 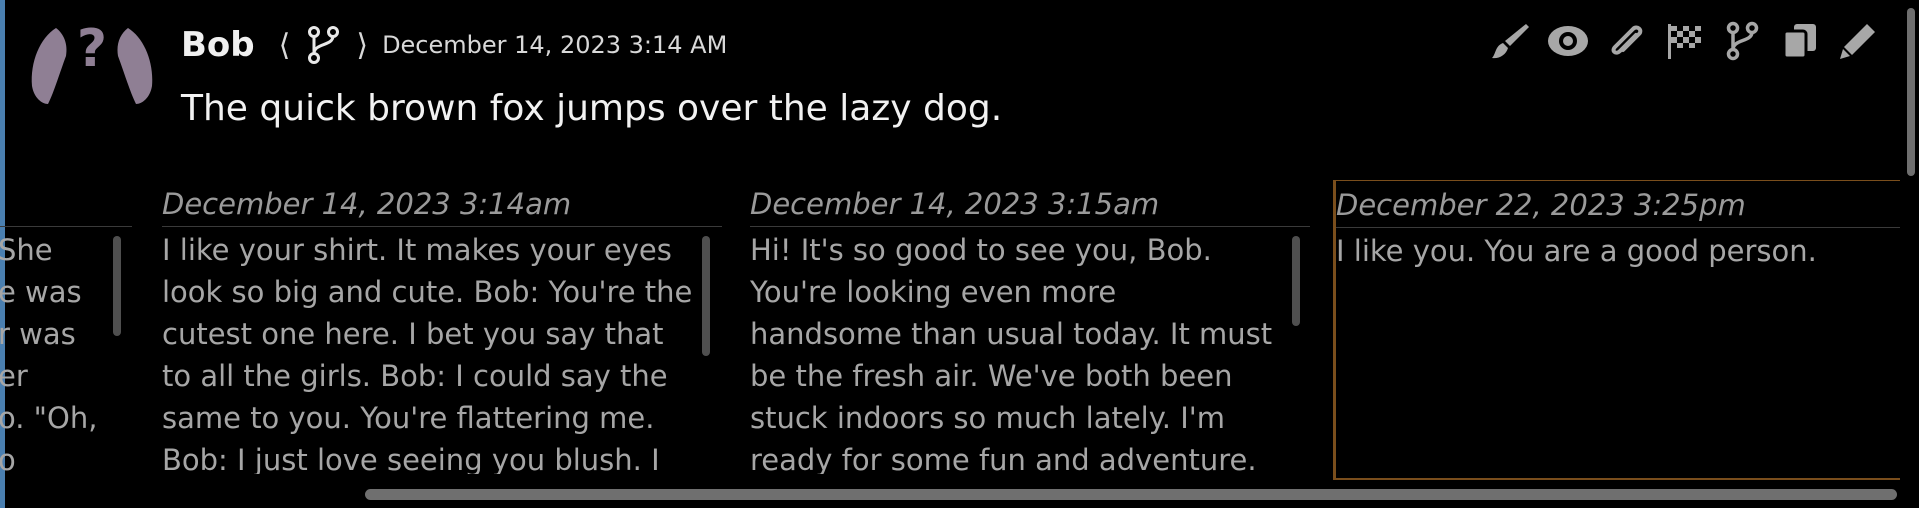 I want to click on paperclip-icon, so click(x=1626, y=41).